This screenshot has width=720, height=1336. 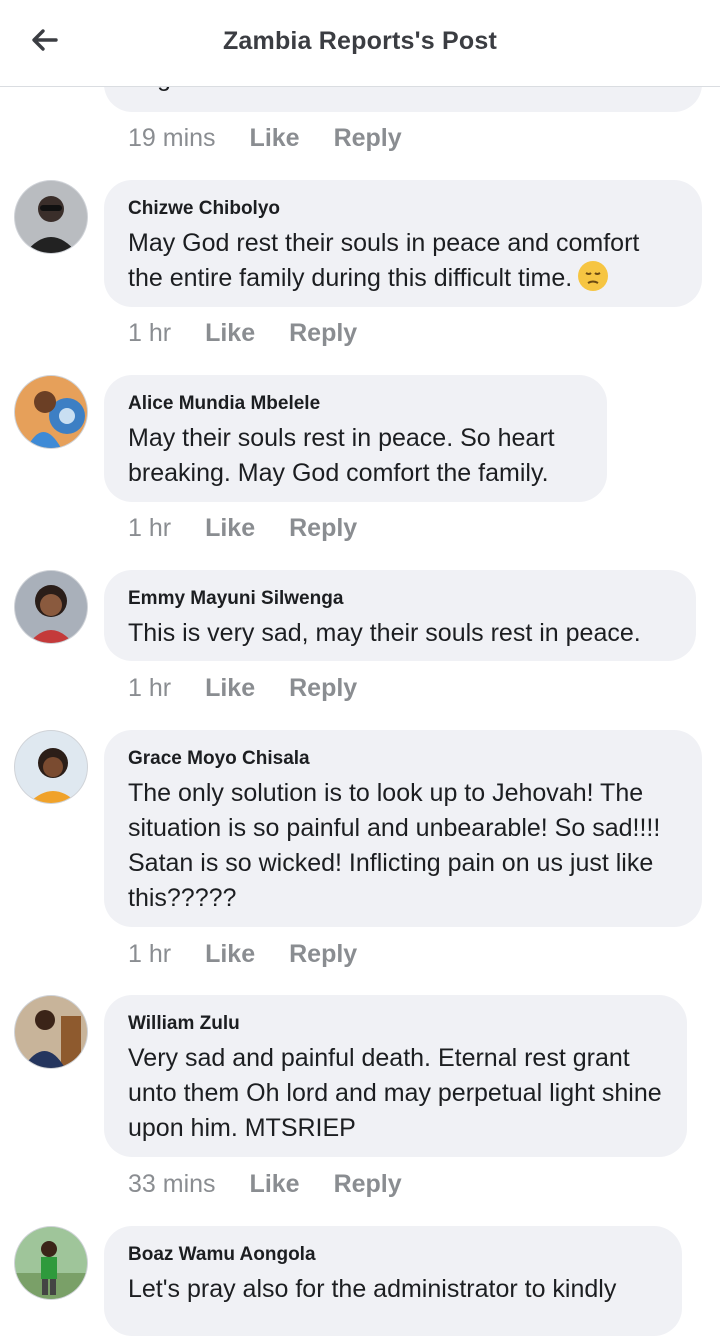 I want to click on comment-author: Alice Mundia Mbelele, so click(x=355, y=404).